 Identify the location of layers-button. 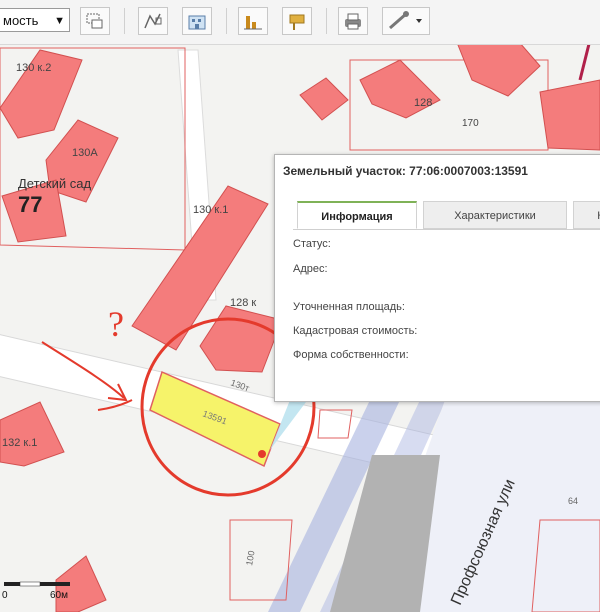
(95, 21).